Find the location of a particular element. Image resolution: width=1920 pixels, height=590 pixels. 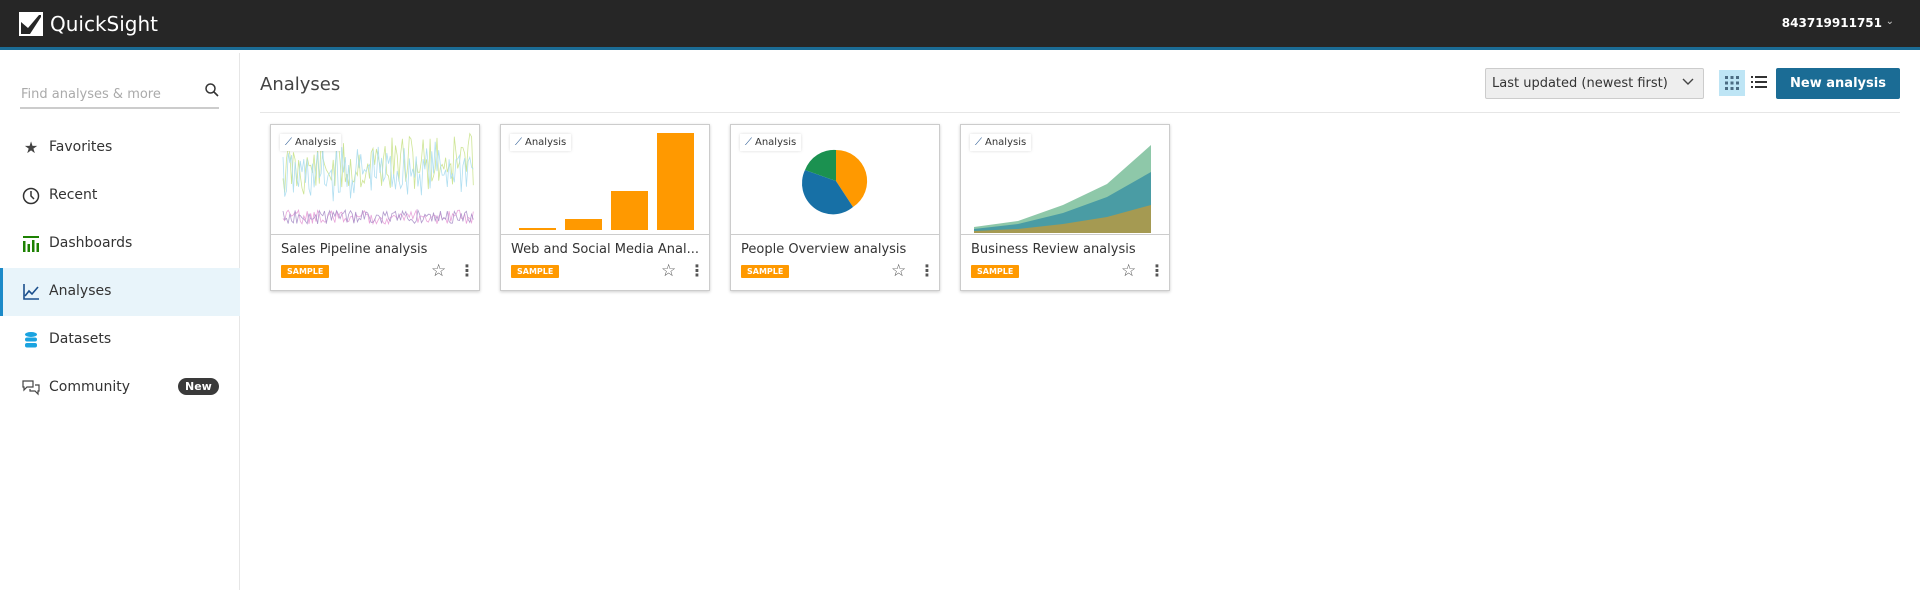

bar-chart-icon is located at coordinates (31, 244).